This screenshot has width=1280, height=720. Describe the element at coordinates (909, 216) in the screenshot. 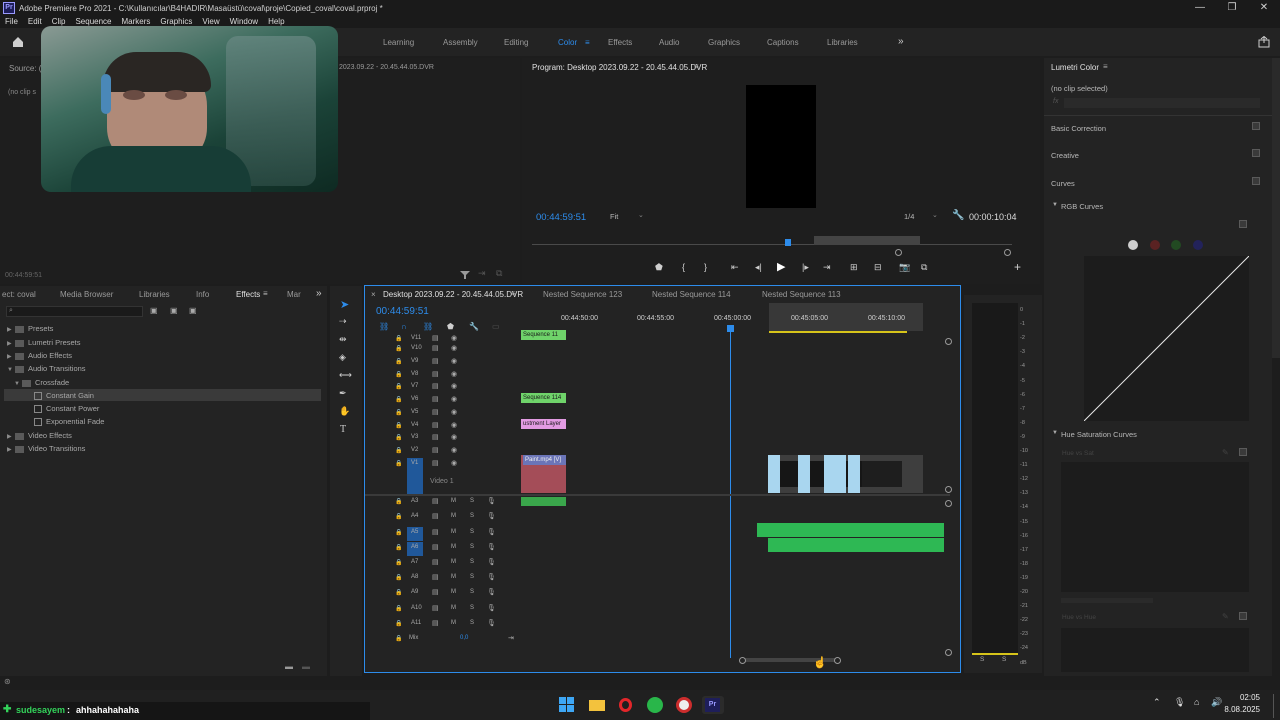

I see `quality-dropdown: 1/4` at that location.